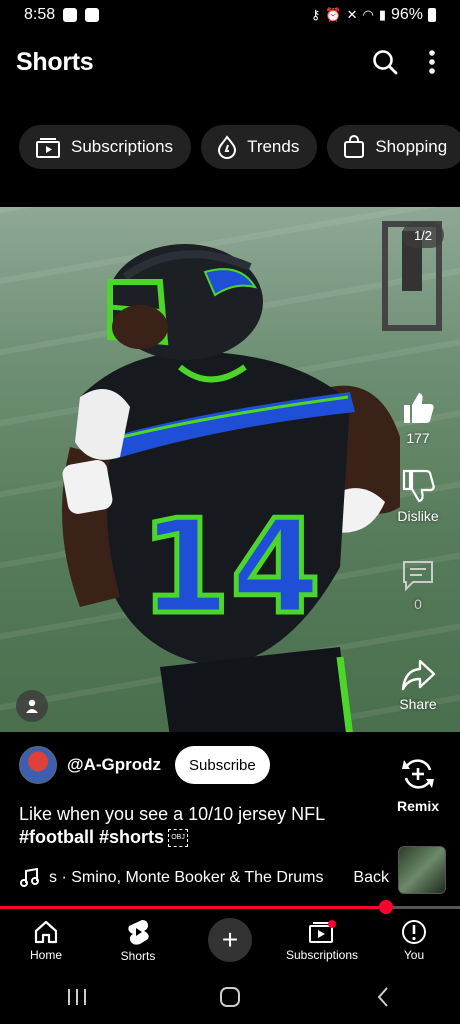 This screenshot has height=1024, width=460. Describe the element at coordinates (414, 954) in the screenshot. I see `nav-label: You` at that location.